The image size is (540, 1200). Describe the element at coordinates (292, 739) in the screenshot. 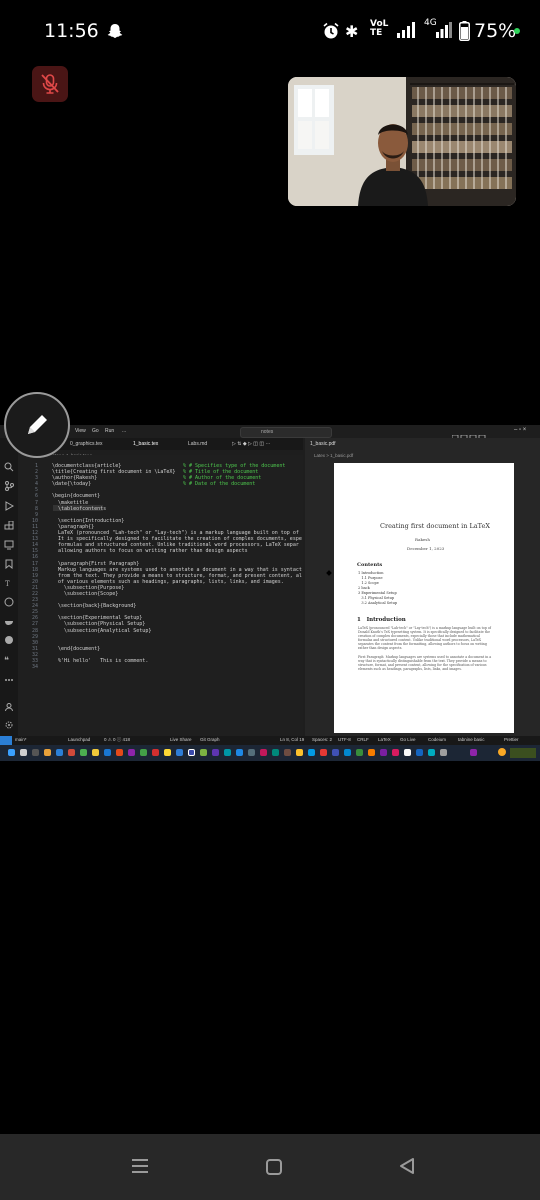

I see `status-cursor-position: Ln 8, Col 19` at that location.